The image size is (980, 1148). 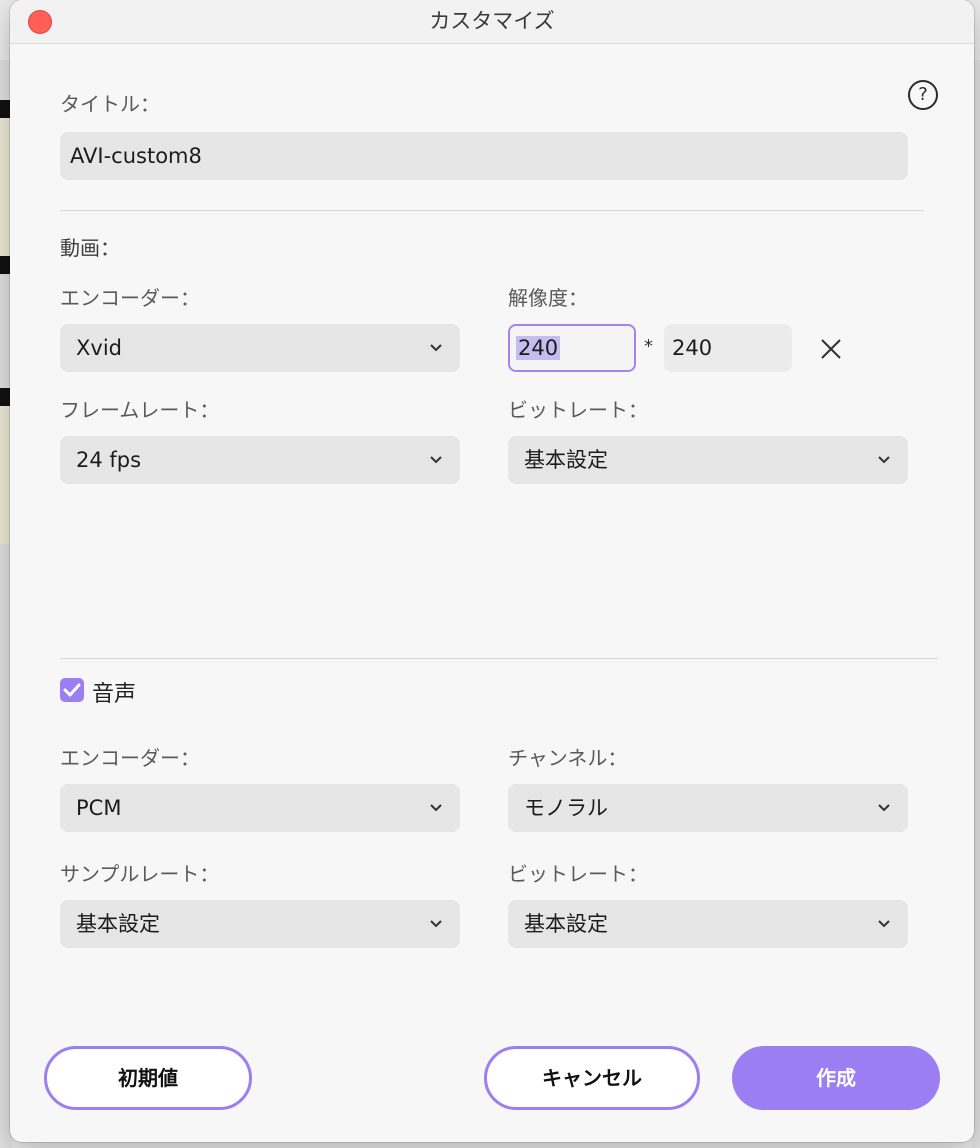 I want to click on audio-bitrate-value: 基本設定, so click(x=566, y=924).